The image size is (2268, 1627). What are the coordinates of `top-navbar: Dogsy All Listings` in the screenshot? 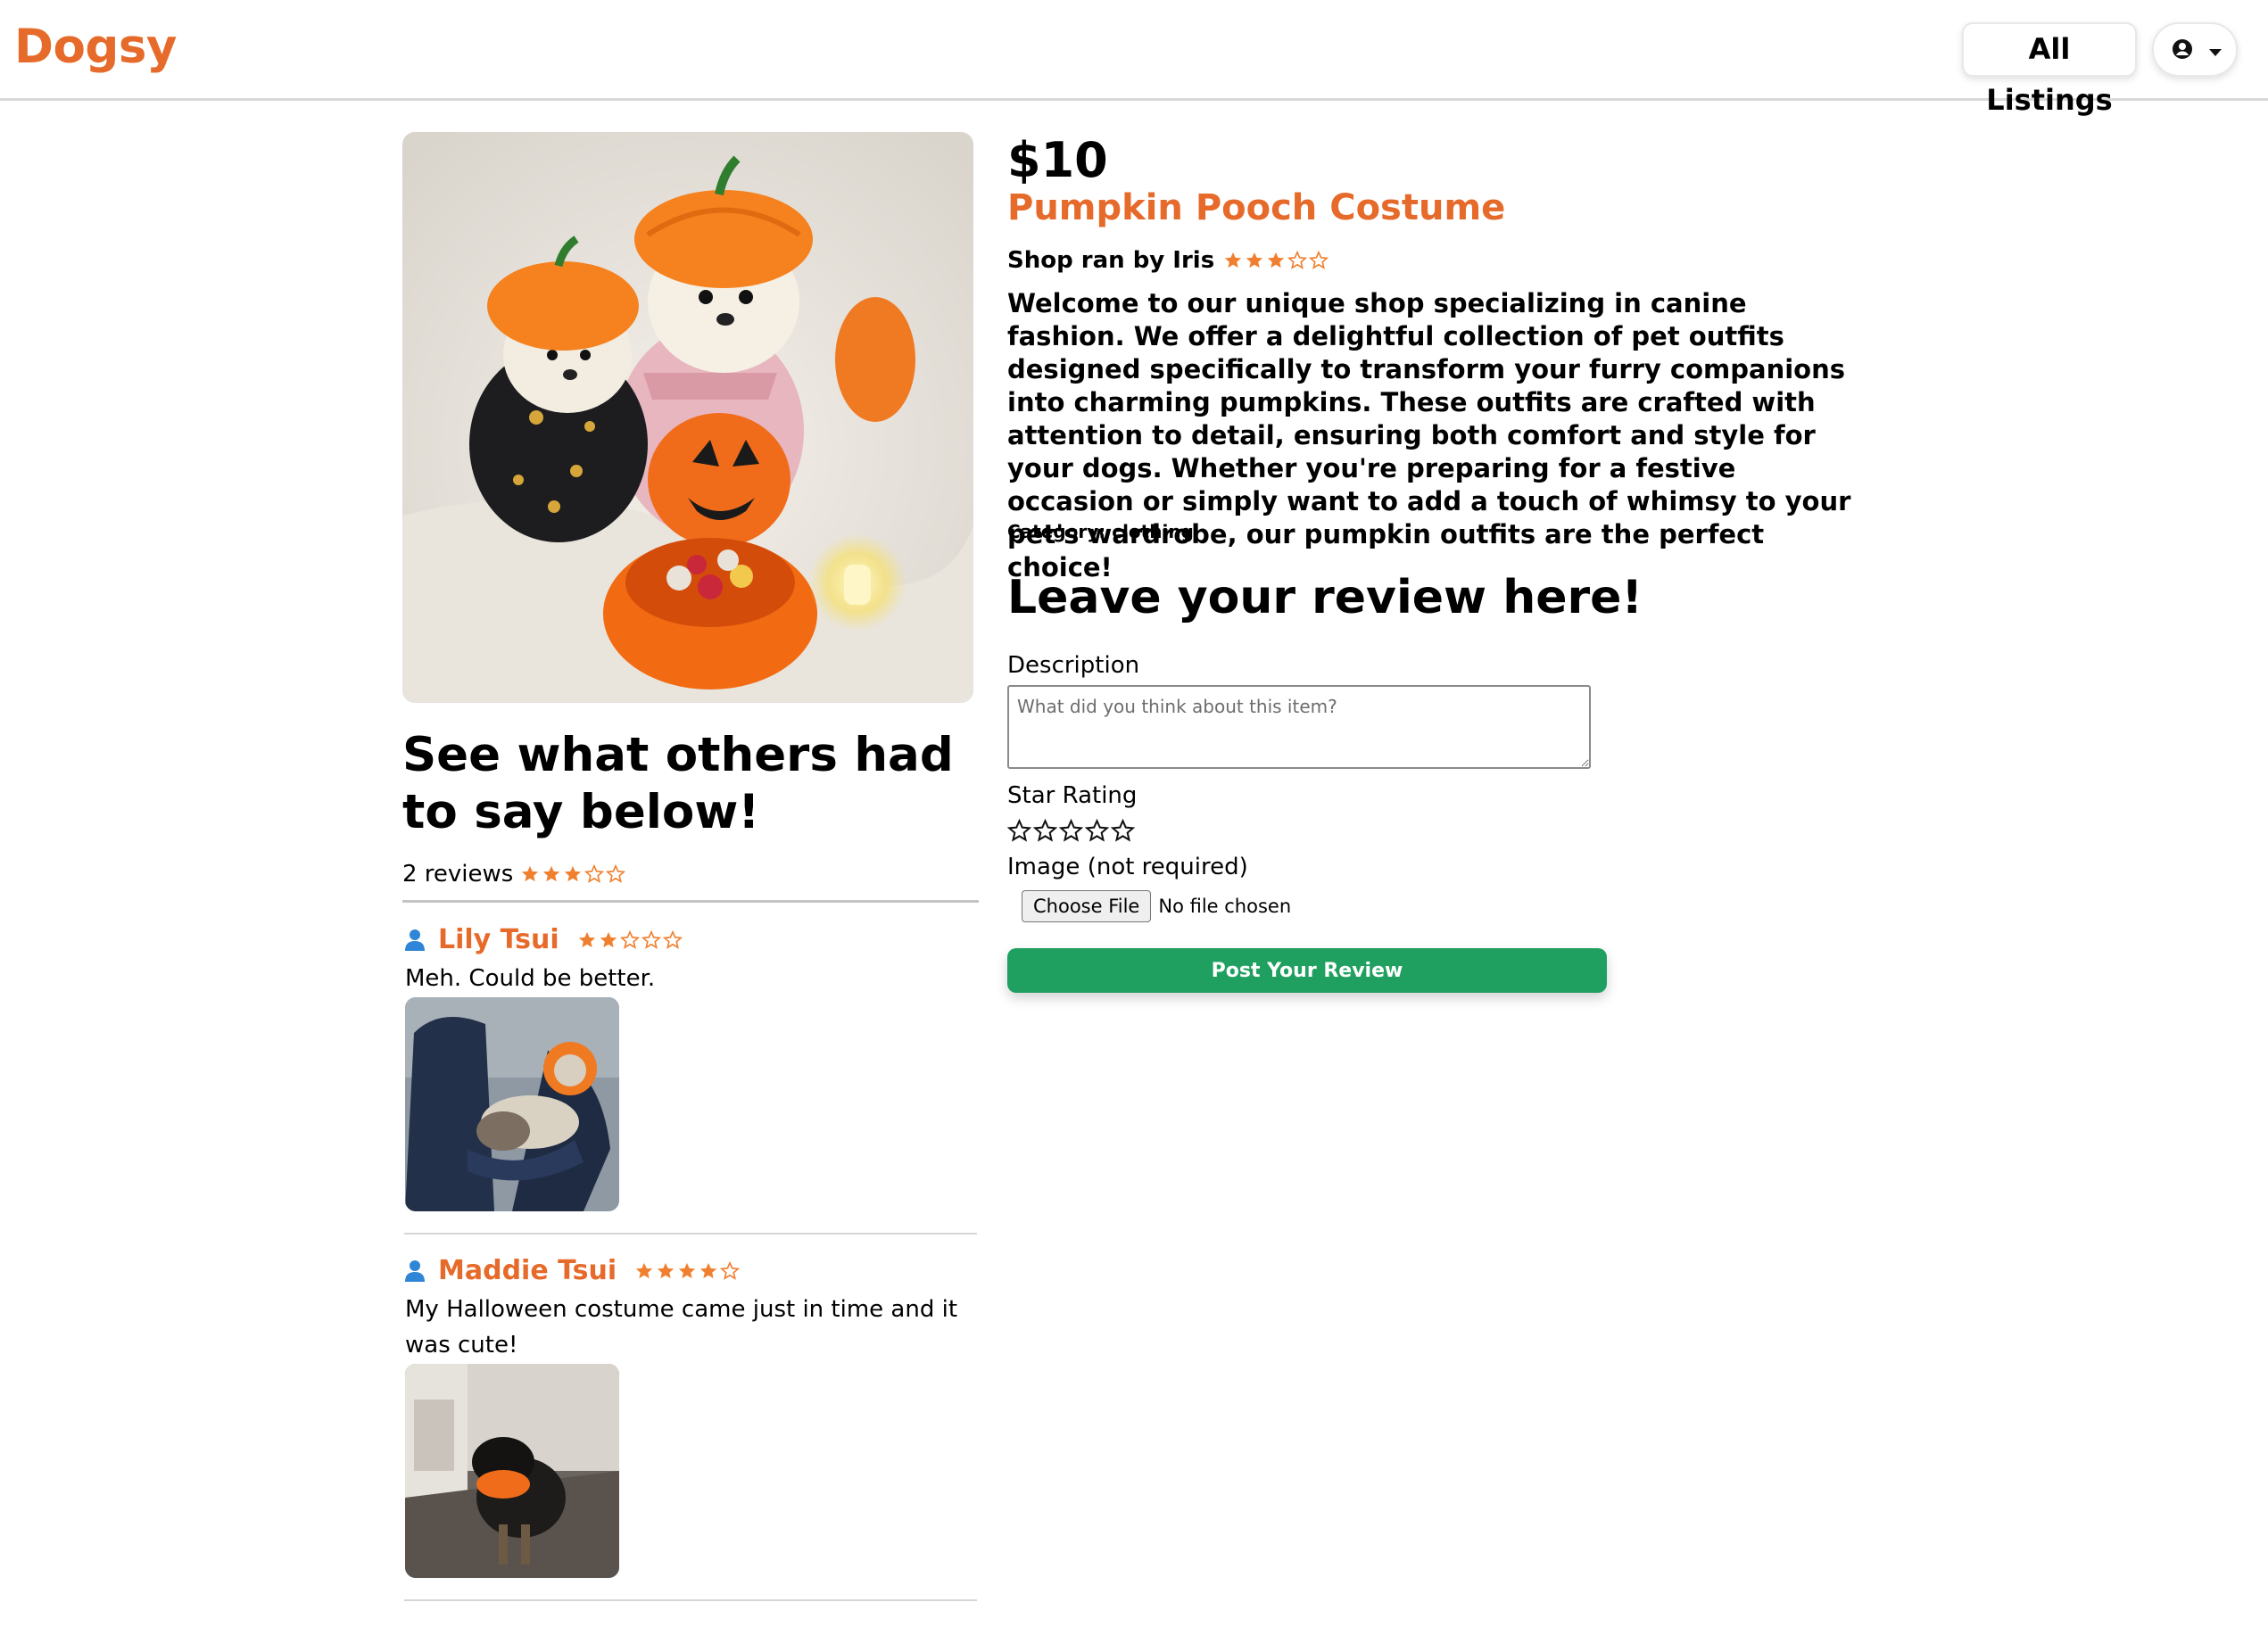 It's located at (1134, 59).